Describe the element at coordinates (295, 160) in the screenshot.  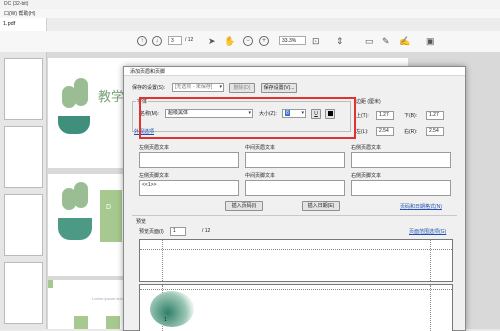
I see `header-center-textarea` at that location.